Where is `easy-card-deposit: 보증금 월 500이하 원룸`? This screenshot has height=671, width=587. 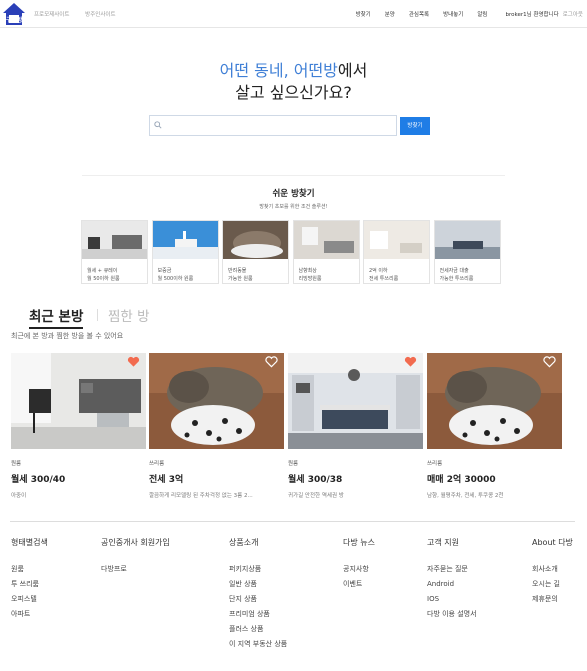 easy-card-deposit: 보증금 월 500이하 원룸 is located at coordinates (185, 252).